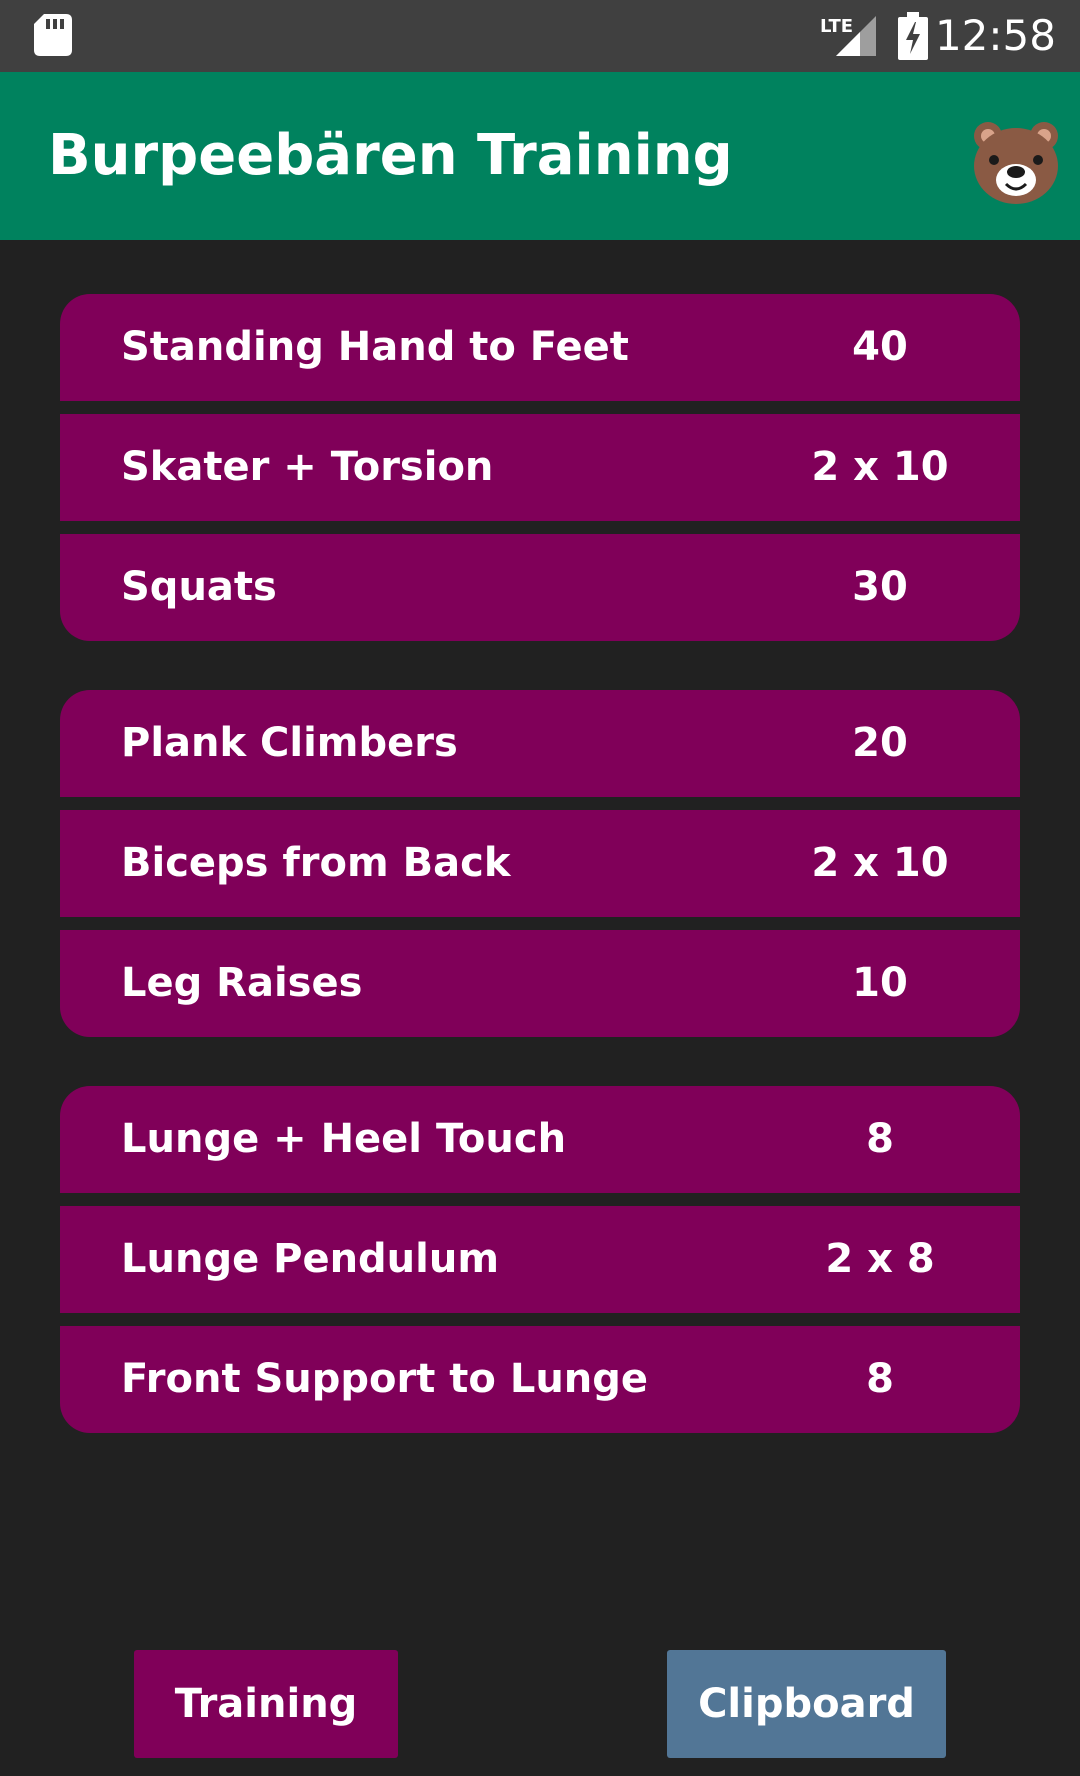  Describe the element at coordinates (540, 743) in the screenshot. I see `exercise-row: Plank Climbers 20` at that location.